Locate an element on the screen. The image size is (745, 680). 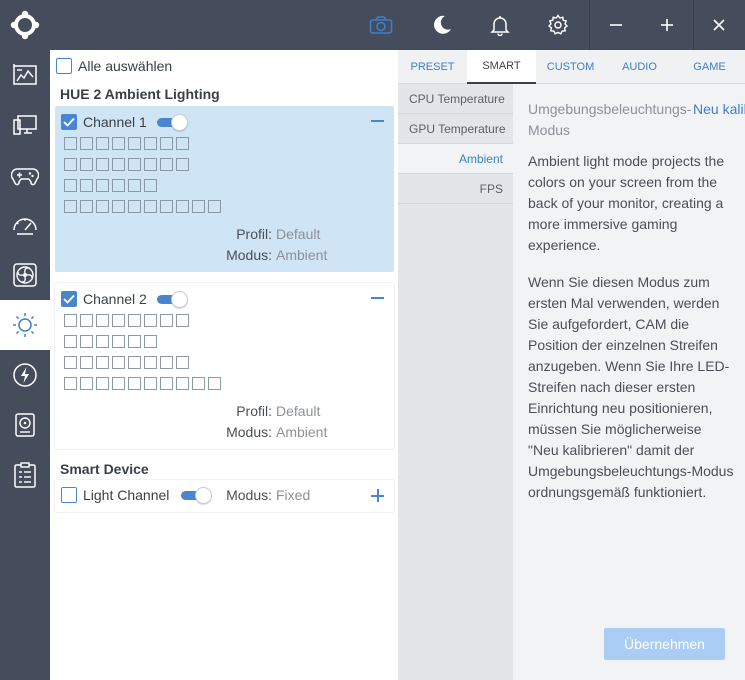
channel-1-checkbox is located at coordinates (69, 122).